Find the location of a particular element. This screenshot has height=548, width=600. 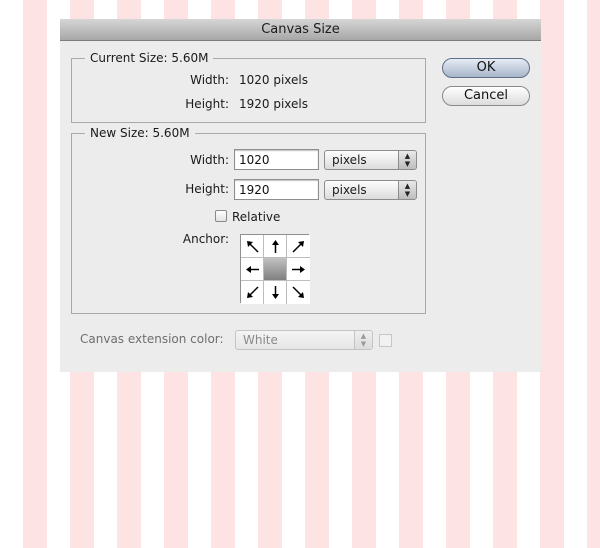

anchor-top-right is located at coordinates (298, 246).